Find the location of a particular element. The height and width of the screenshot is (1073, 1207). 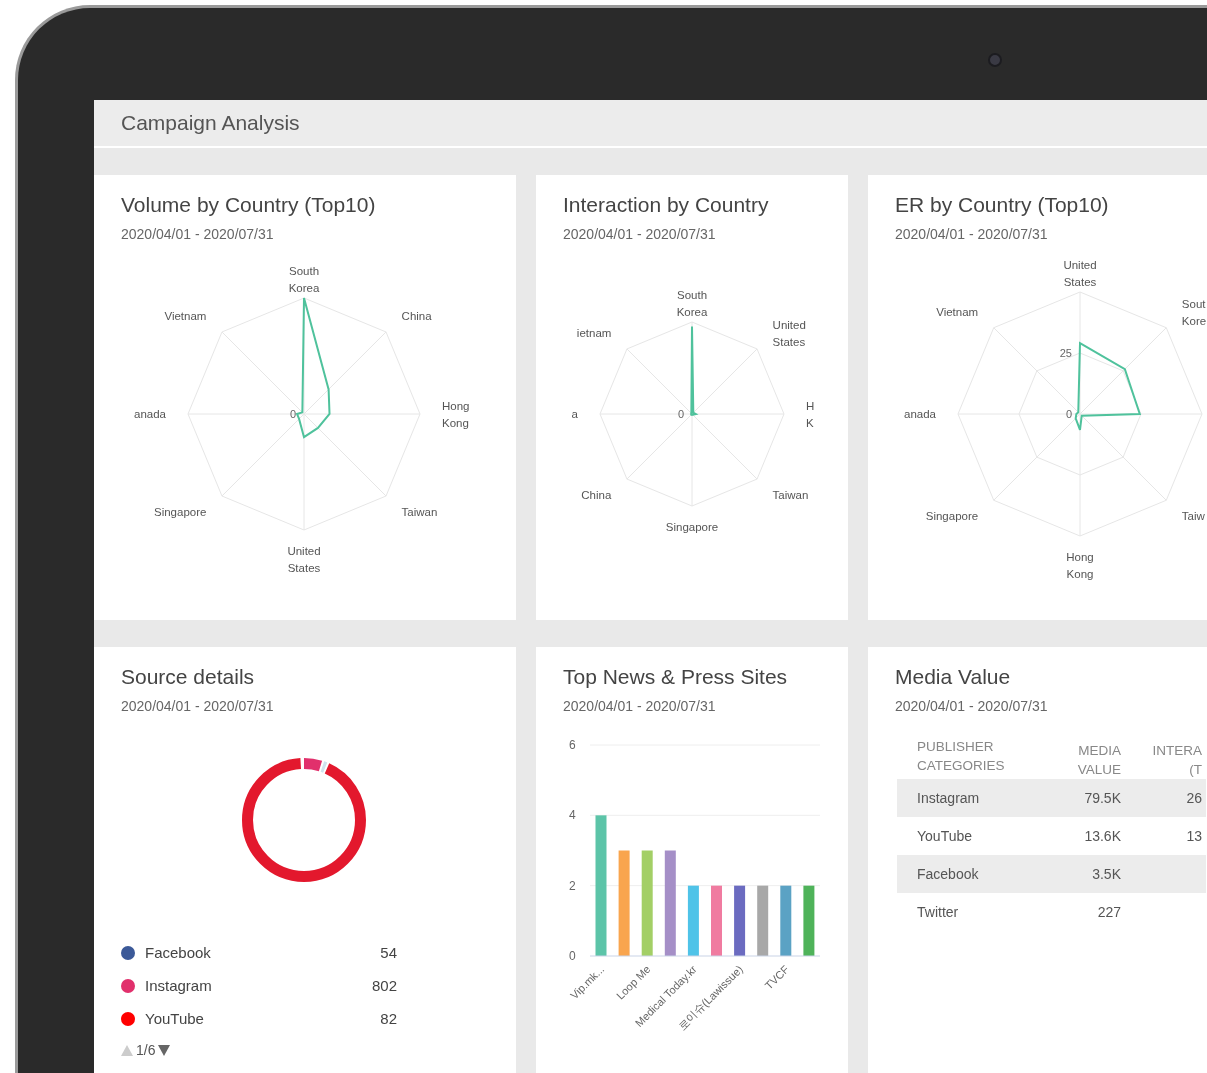

y-axis-label: 2 is located at coordinates (572, 885).